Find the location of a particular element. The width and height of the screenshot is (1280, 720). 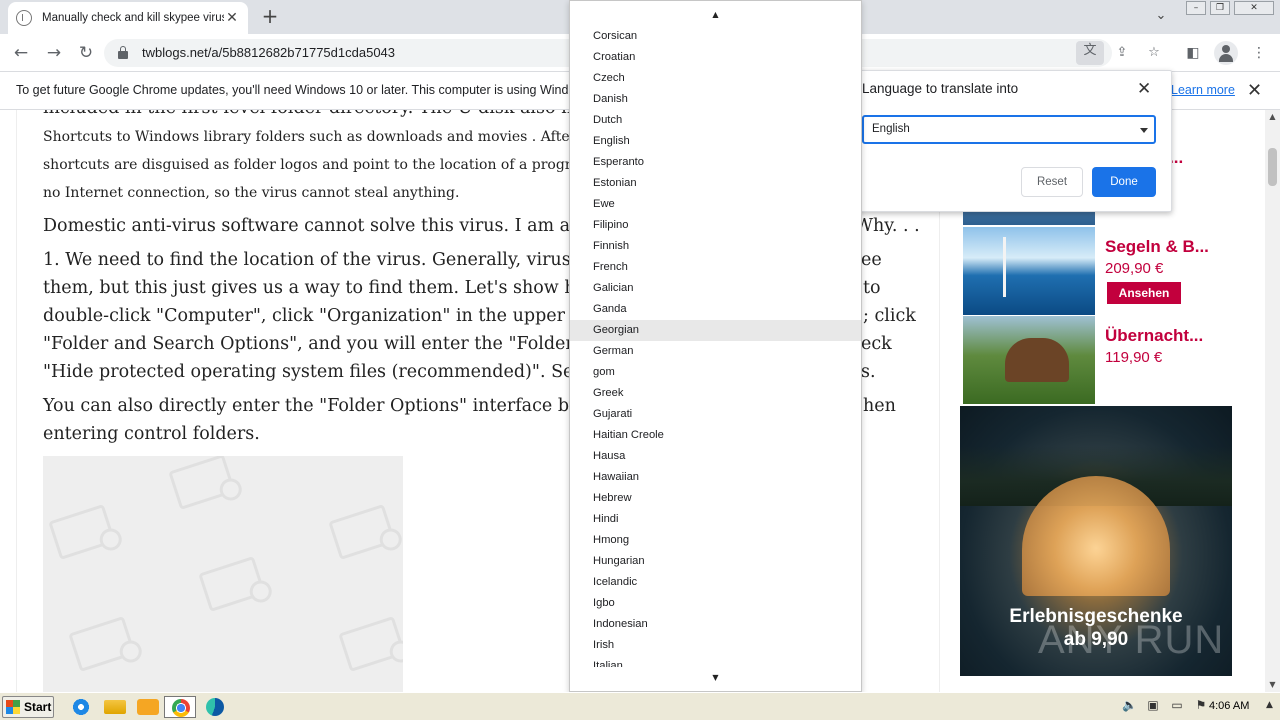

ad-view-button: Ansehen is located at coordinates (1144, 293).